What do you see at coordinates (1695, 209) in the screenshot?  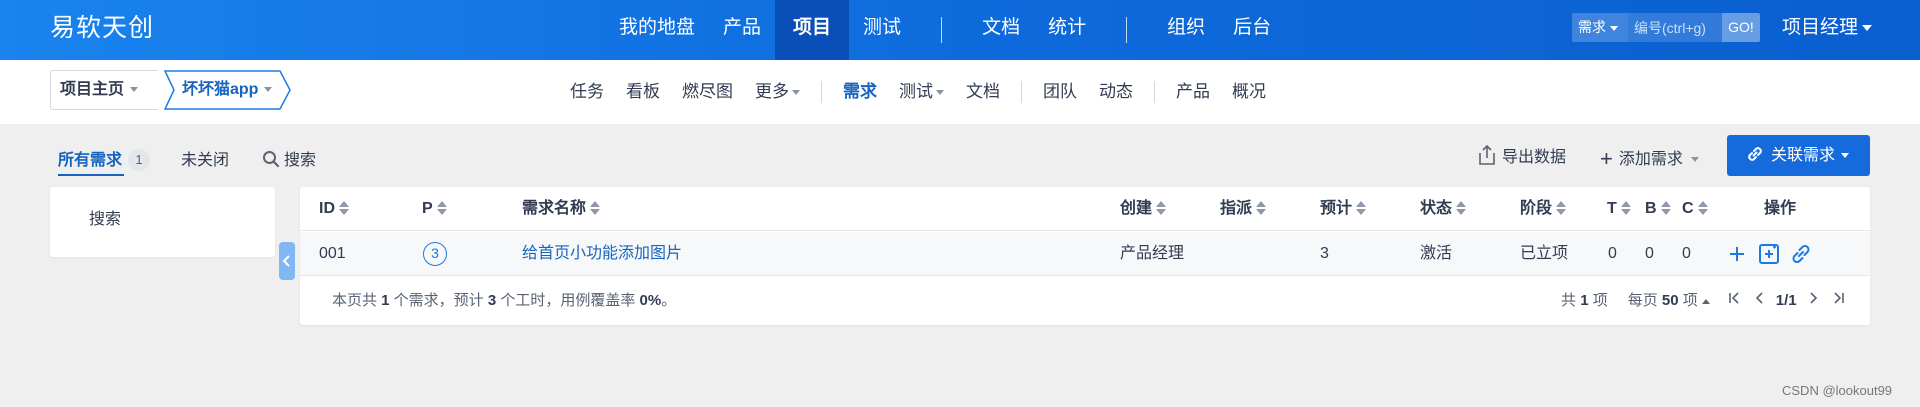 I see `column-cases: C` at bounding box center [1695, 209].